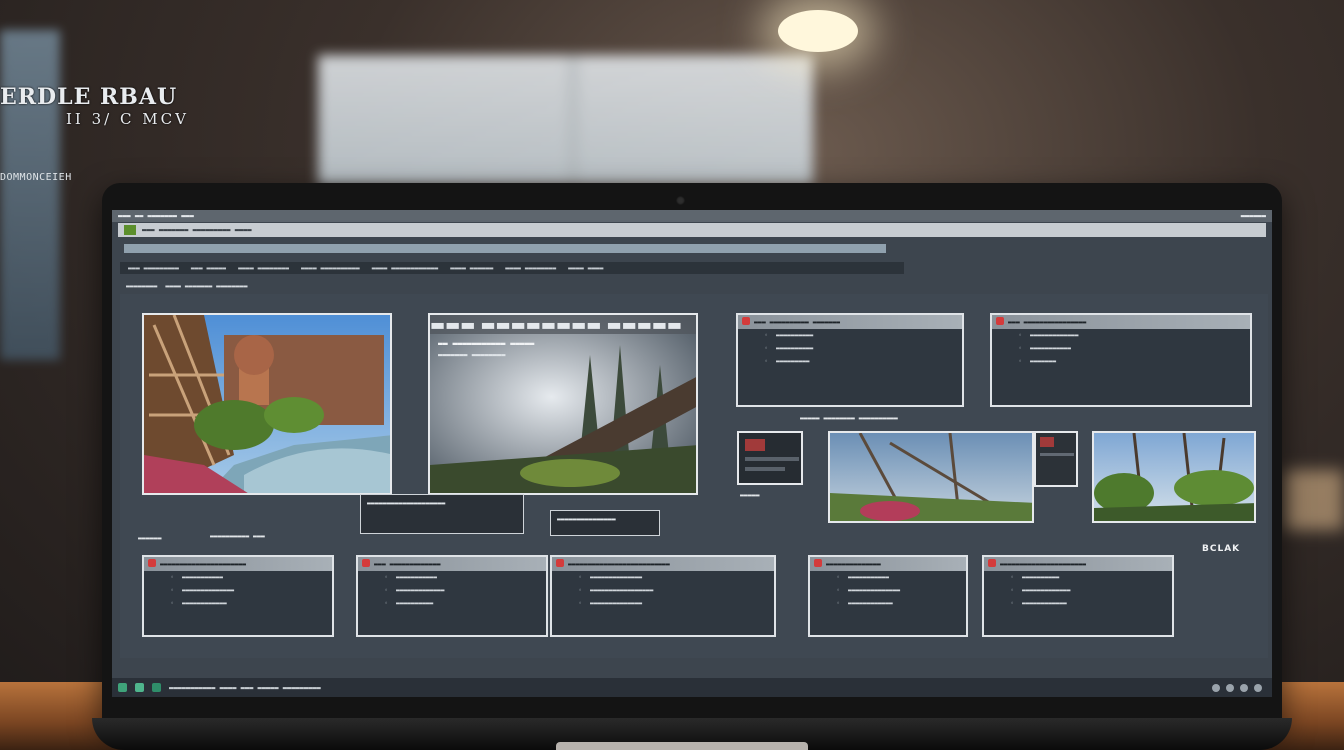  I want to click on menu-item: ▬▬▬▬ ▬▬▬▬▬▬, so click(471, 268).